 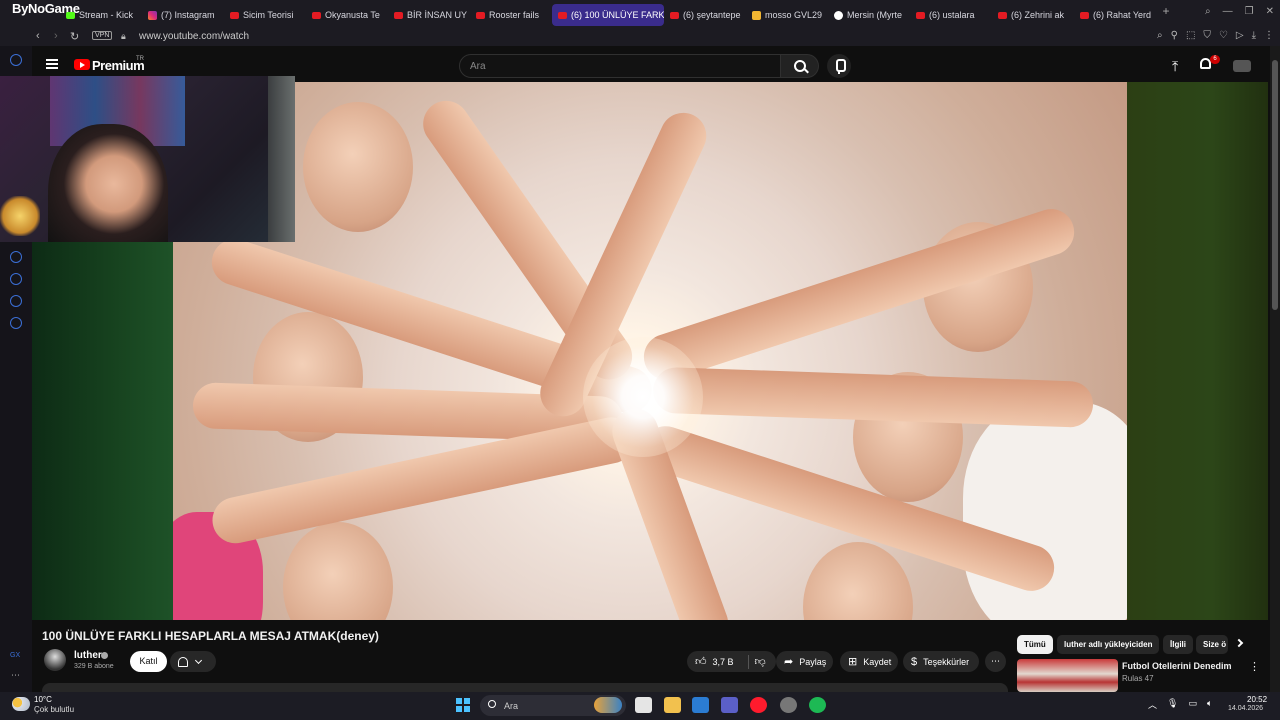 I want to click on share-button: ➦ Paylaş, so click(x=804, y=661).